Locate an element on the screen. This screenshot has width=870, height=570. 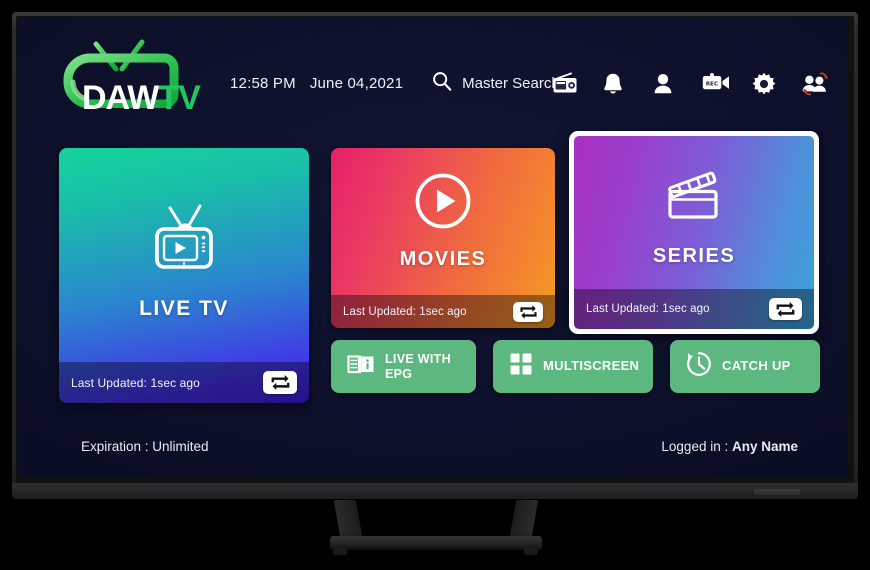
card-live-tv-updated: Last Updated: 1sec ago is located at coordinates (135, 382).